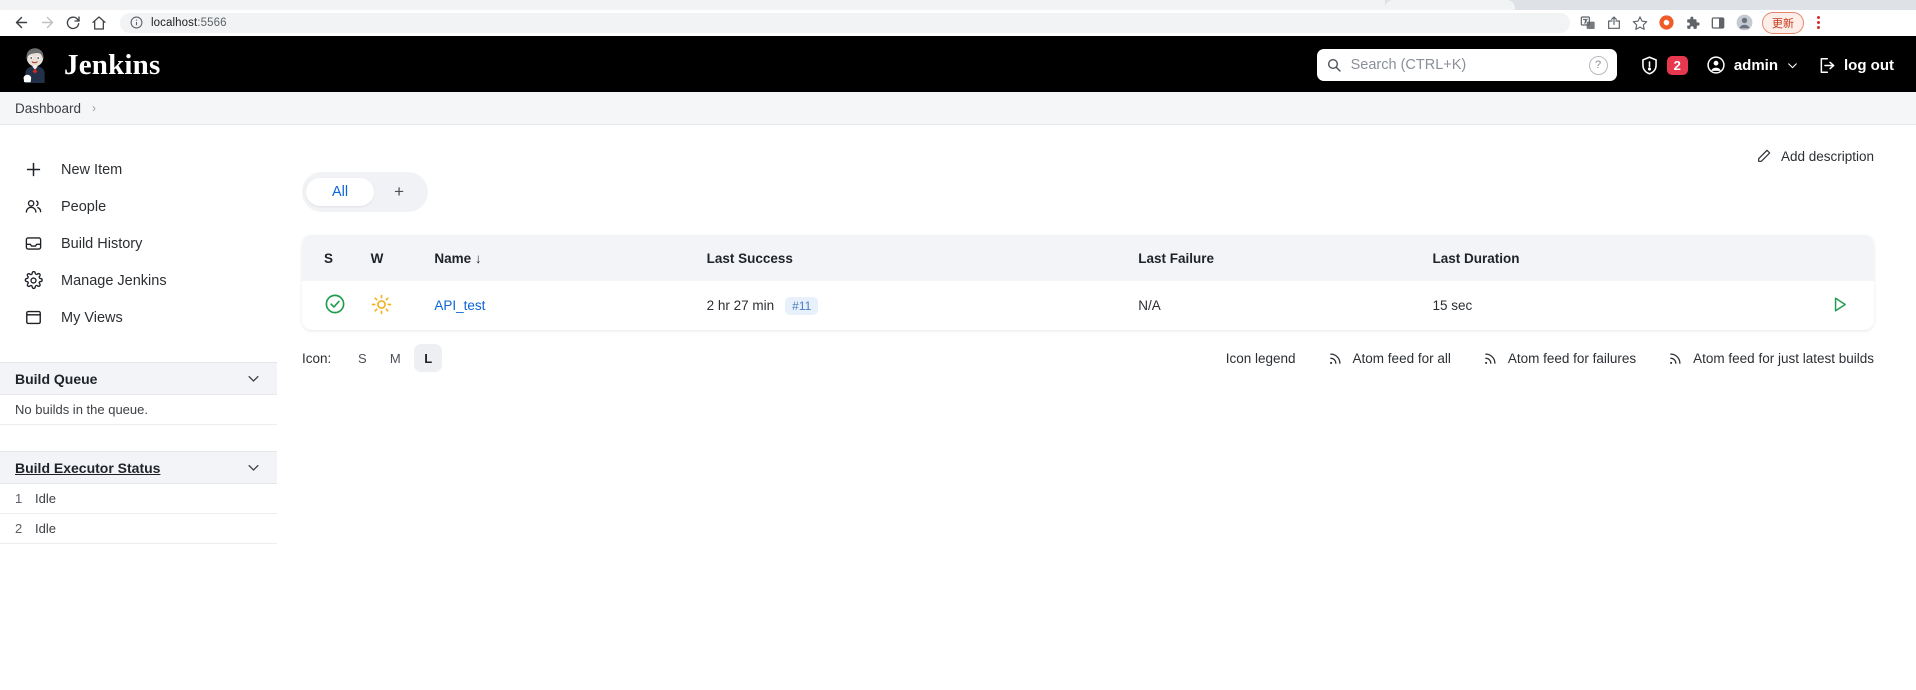 The image size is (1916, 690). What do you see at coordinates (56, 378) in the screenshot?
I see `build-queue-title: Build Queue` at bounding box center [56, 378].